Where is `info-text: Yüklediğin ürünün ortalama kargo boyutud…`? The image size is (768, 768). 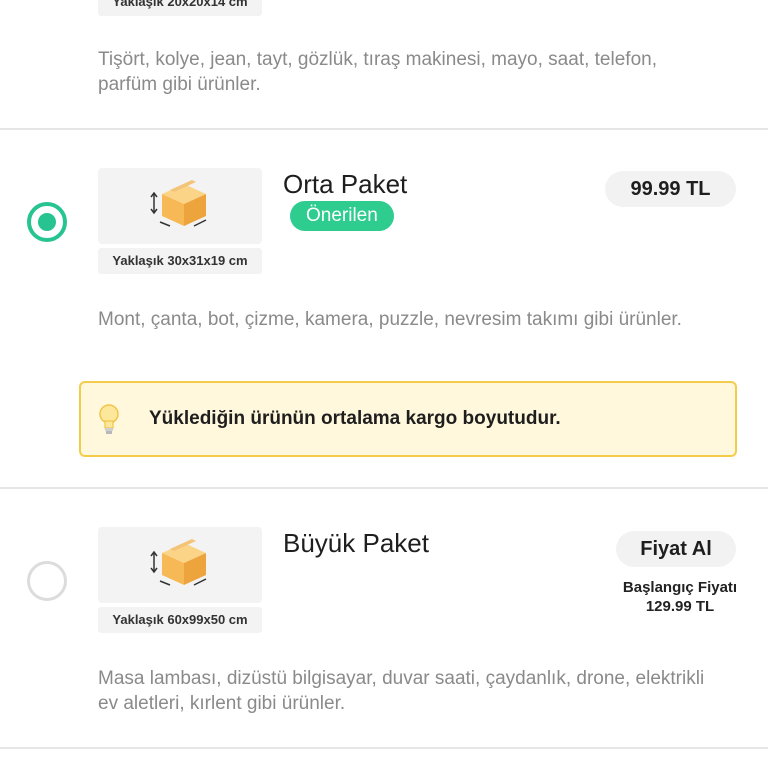 info-text: Yüklediğin ürünün ortalama kargo boyutud… is located at coordinates (355, 418).